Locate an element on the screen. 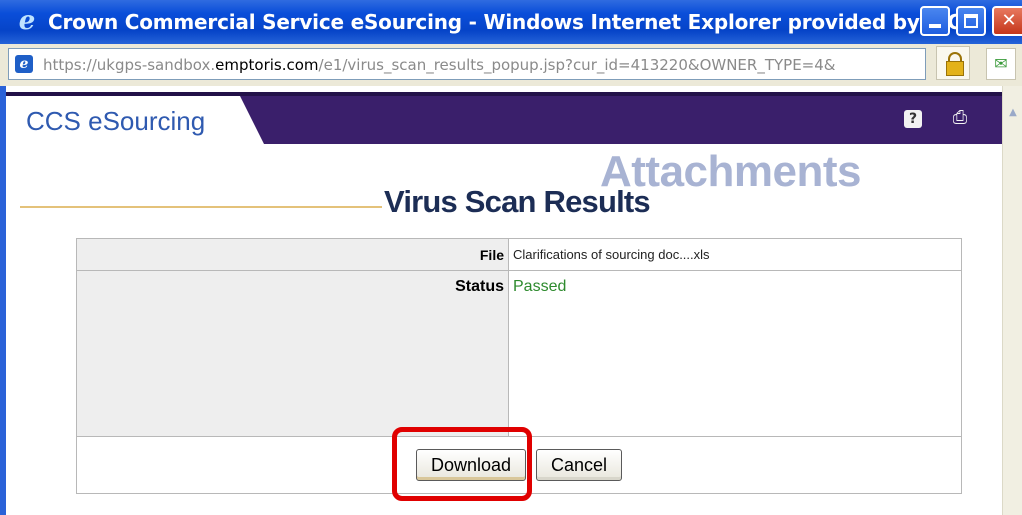 The width and height of the screenshot is (1022, 515). minimize-icon is located at coordinates (935, 26).